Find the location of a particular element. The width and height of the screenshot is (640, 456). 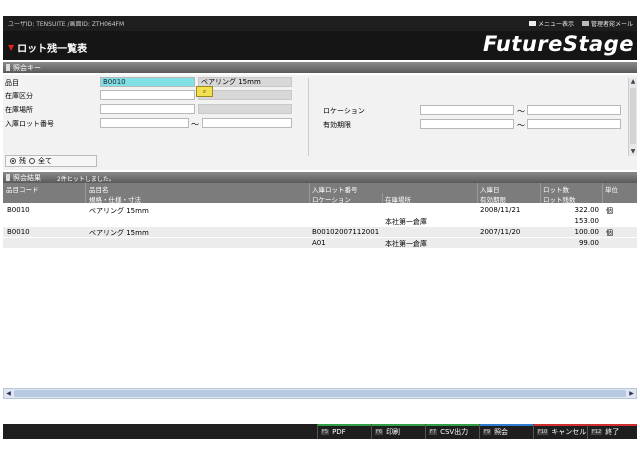

table-header-row: 規格・仕様・寸法 ロケーション 在庫場所 有効期限 ロット残数 is located at coordinates (320, 198).